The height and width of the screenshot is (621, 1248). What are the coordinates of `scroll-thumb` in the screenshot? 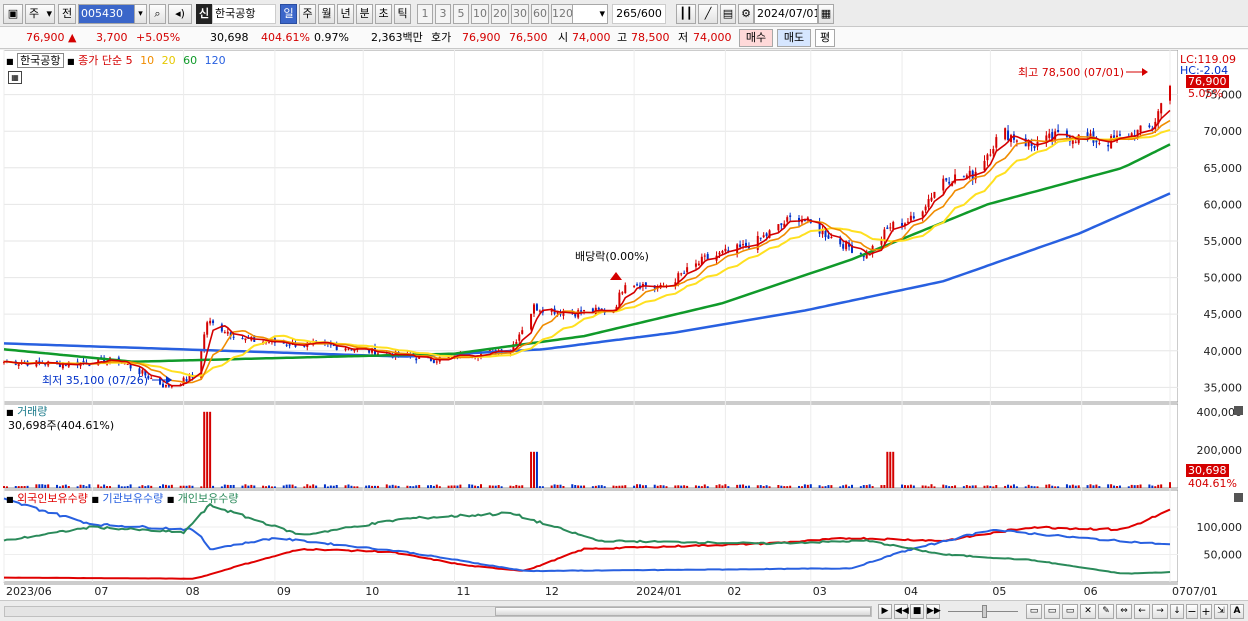 It's located at (683, 611).